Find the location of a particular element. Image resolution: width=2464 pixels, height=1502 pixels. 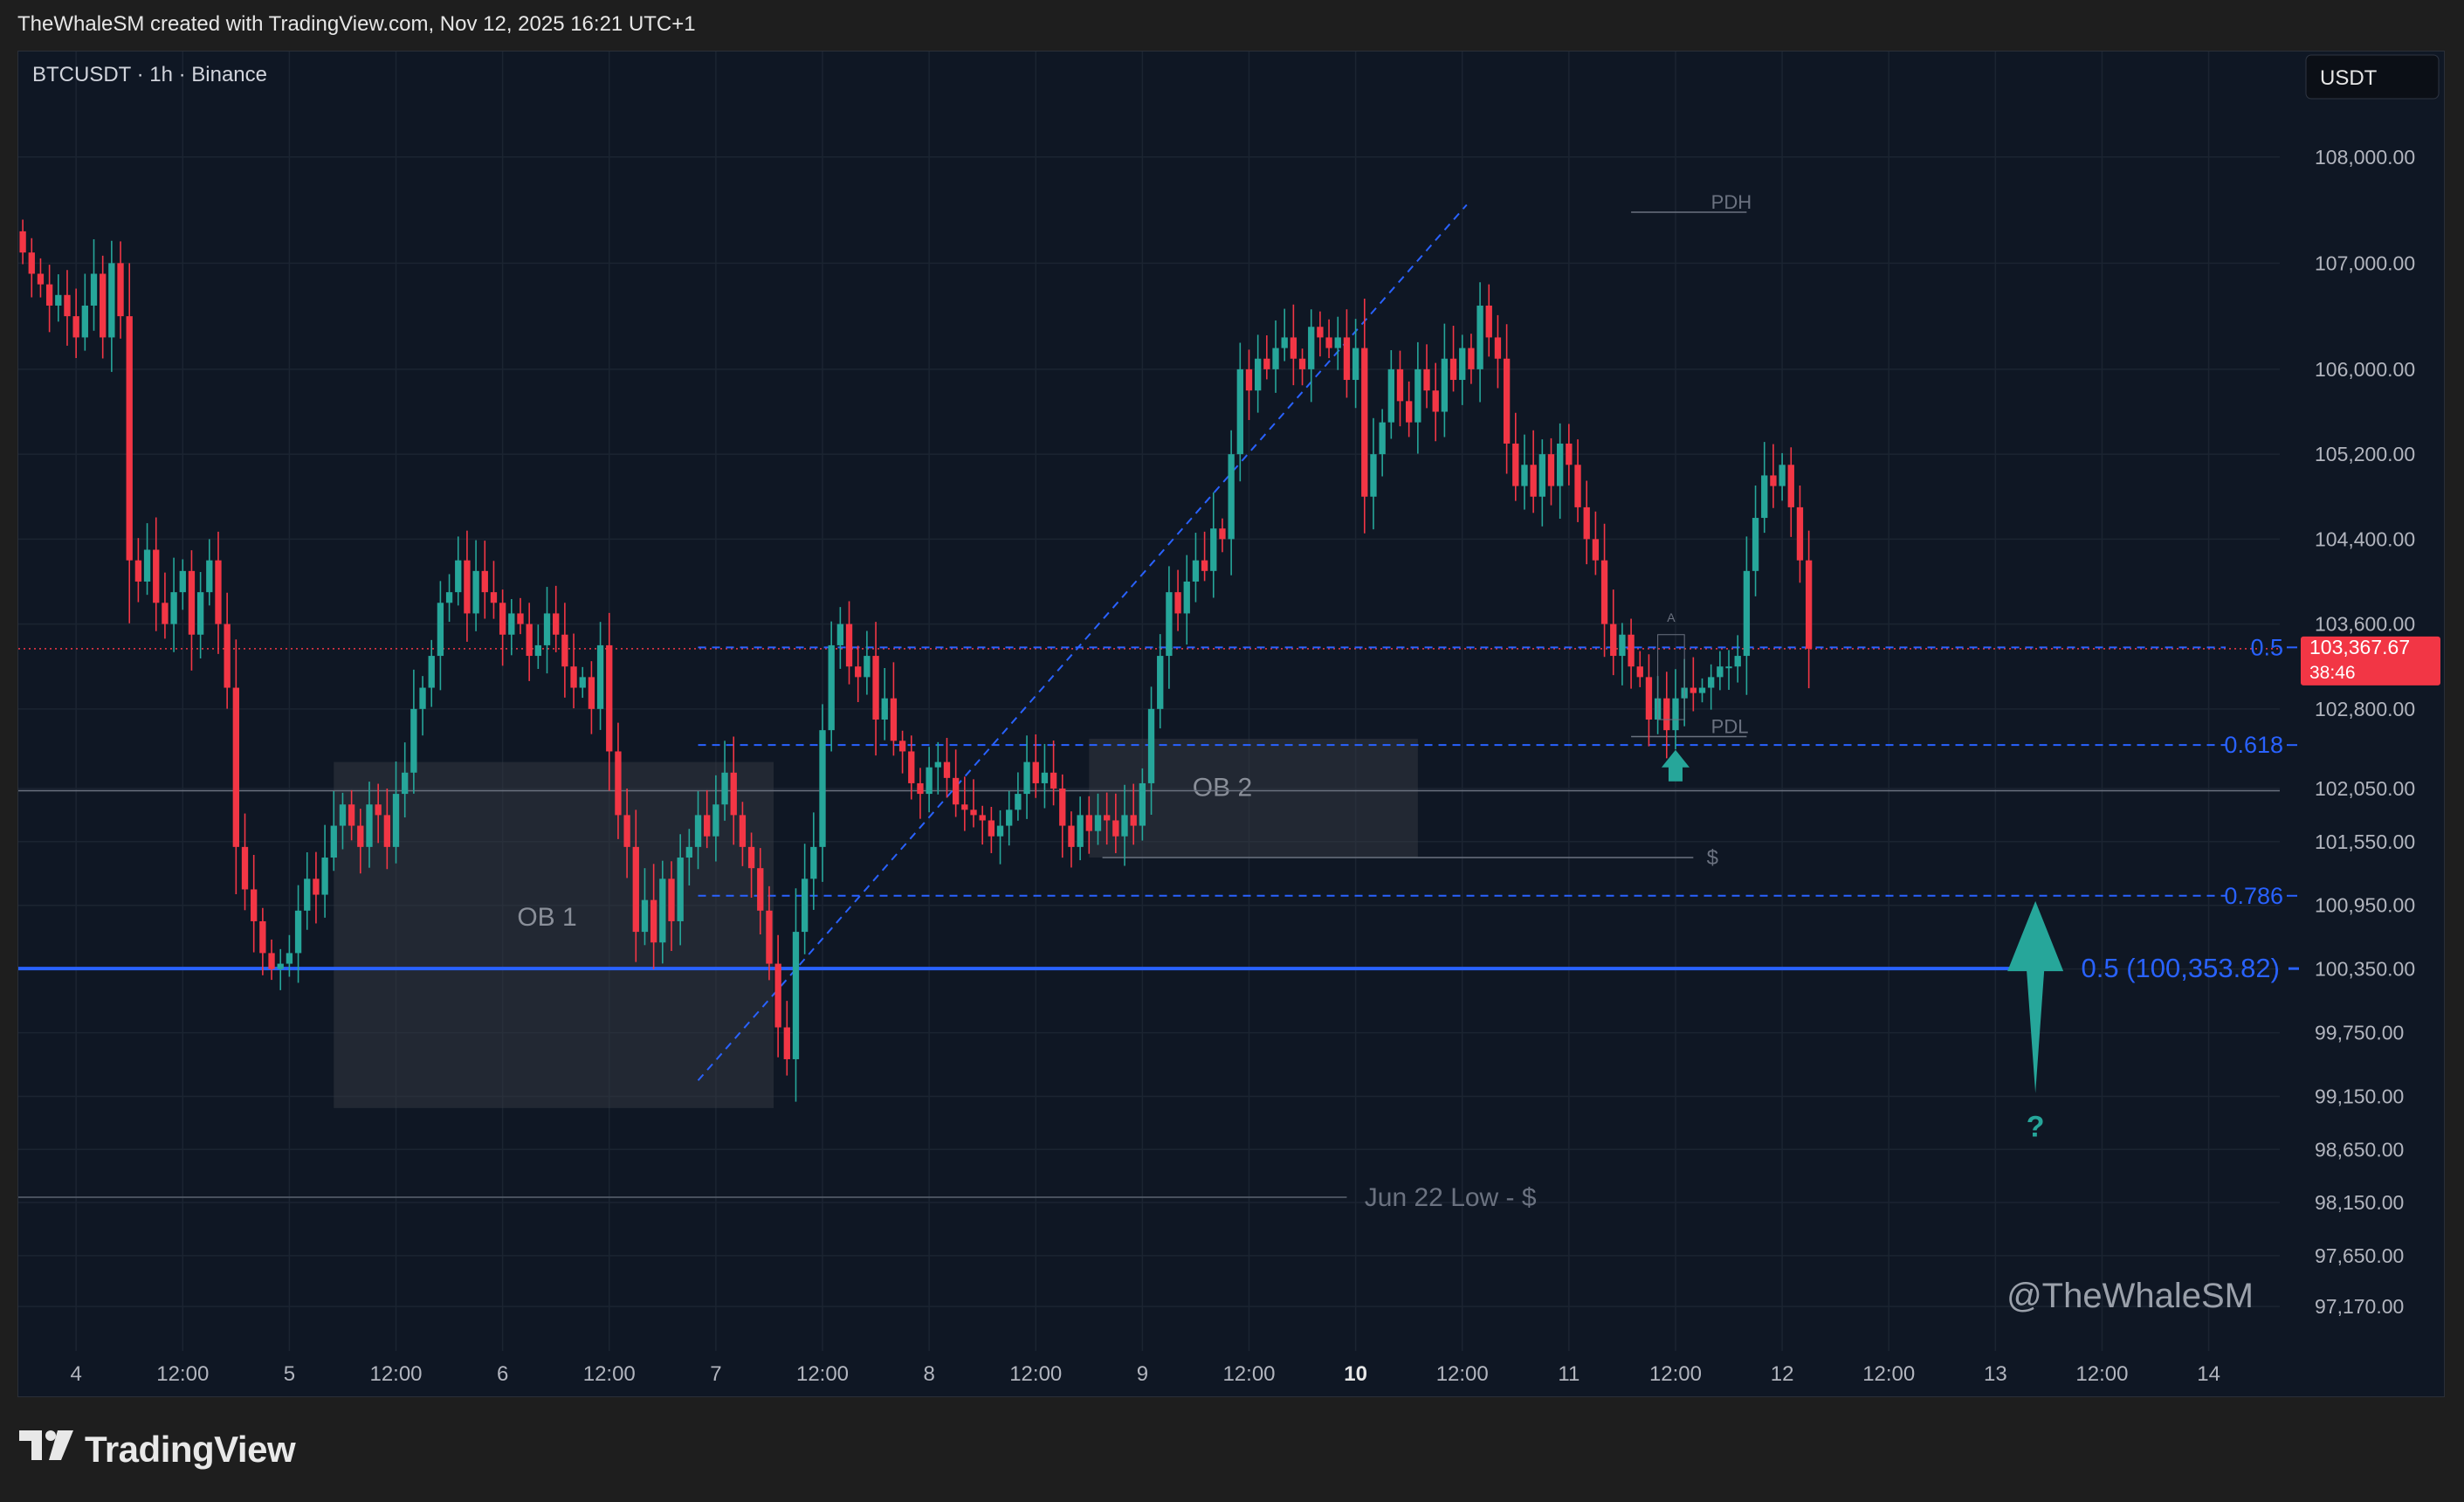

y-tick-label: 100,950.00 is located at coordinates (2365, 906).